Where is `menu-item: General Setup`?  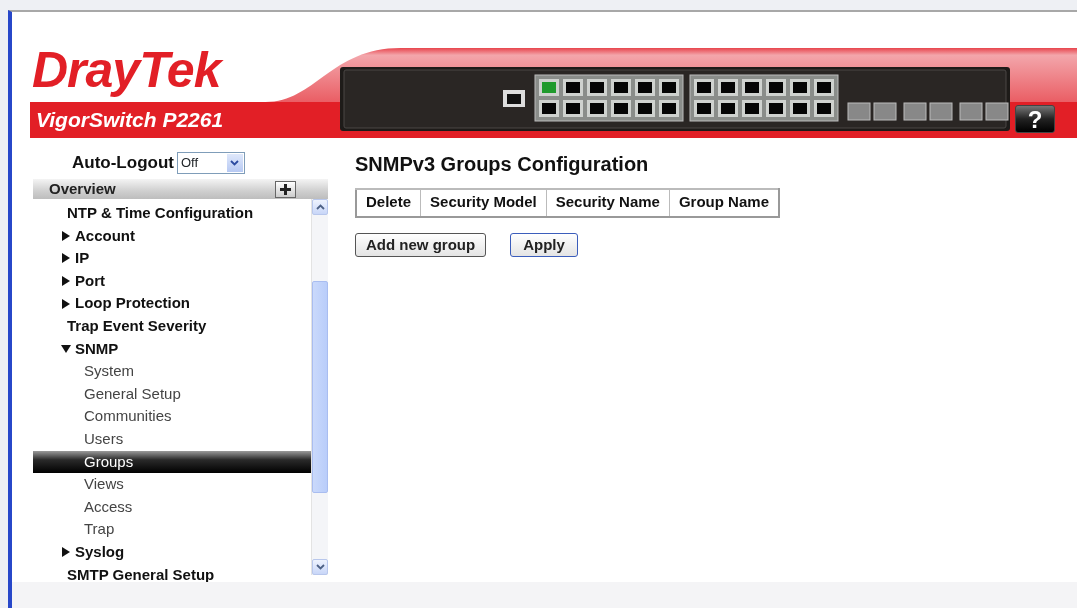
menu-item: General Setup is located at coordinates (172, 394).